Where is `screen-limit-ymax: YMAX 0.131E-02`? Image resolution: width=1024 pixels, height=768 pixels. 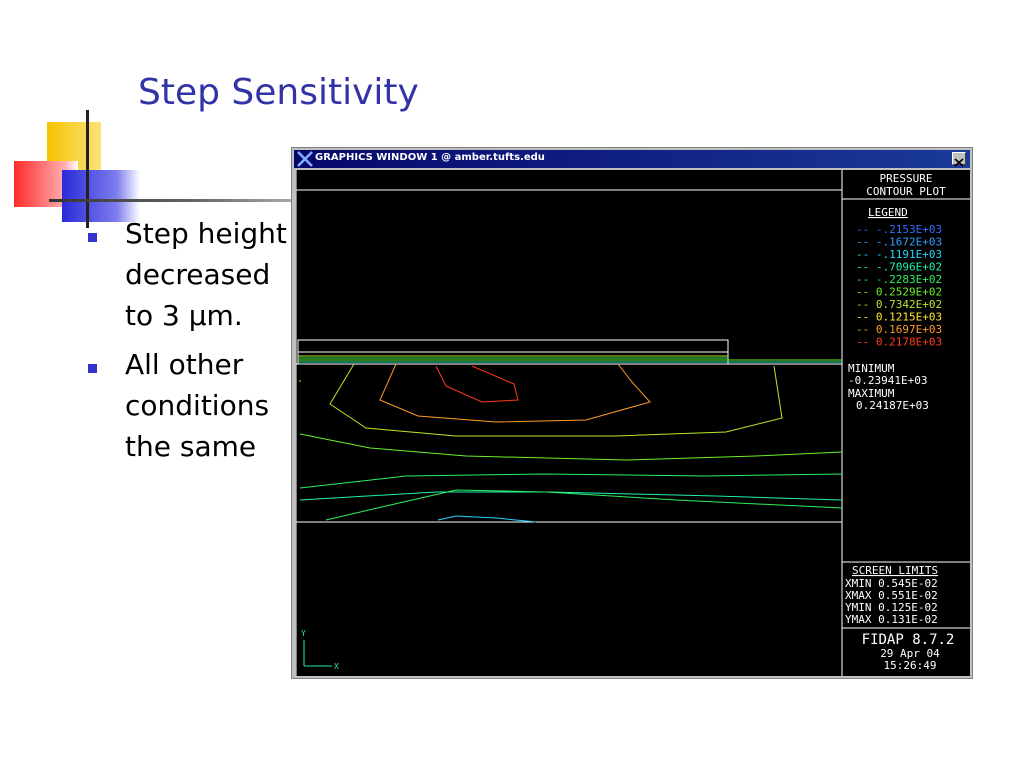 screen-limit-ymax: YMAX 0.131E-02 is located at coordinates (891, 619).